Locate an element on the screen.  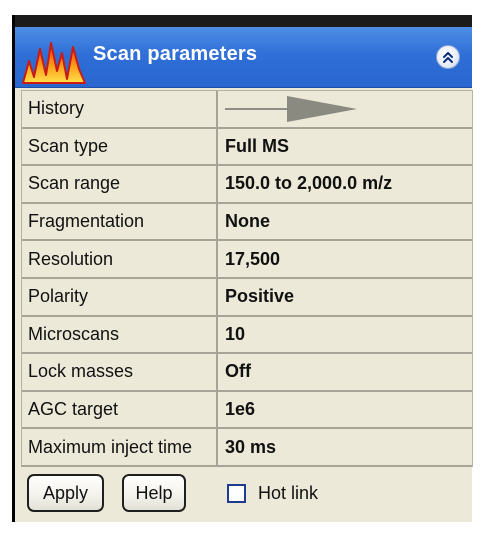
param-label: Scan range is located at coordinates (120, 184).